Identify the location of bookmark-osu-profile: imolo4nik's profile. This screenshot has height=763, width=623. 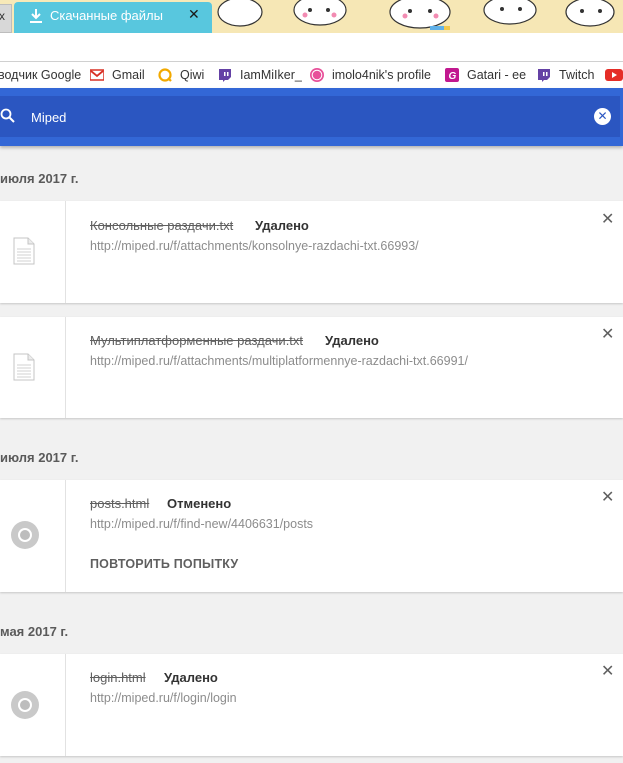
(370, 75).